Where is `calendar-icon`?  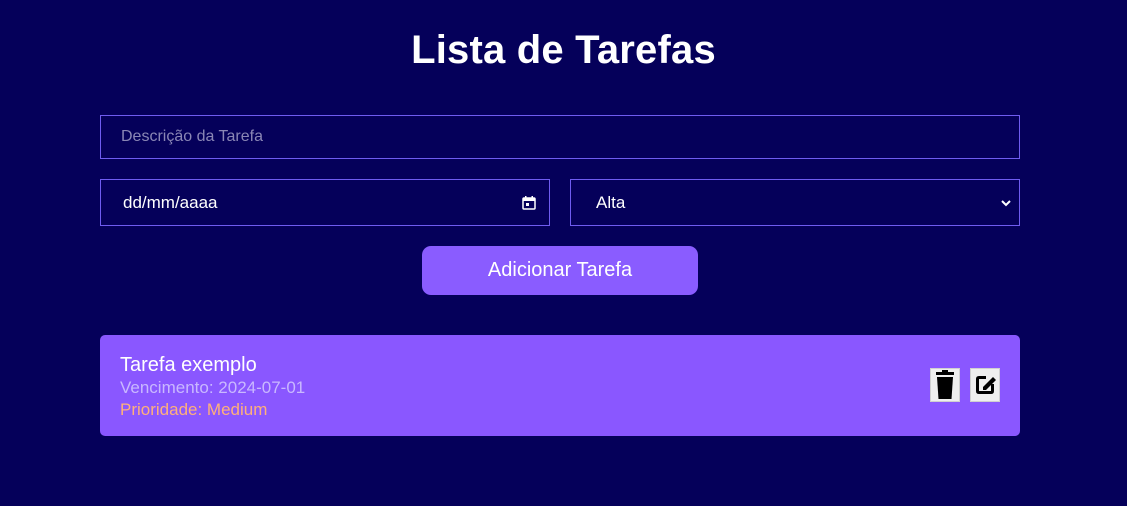
calendar-icon is located at coordinates (529, 203).